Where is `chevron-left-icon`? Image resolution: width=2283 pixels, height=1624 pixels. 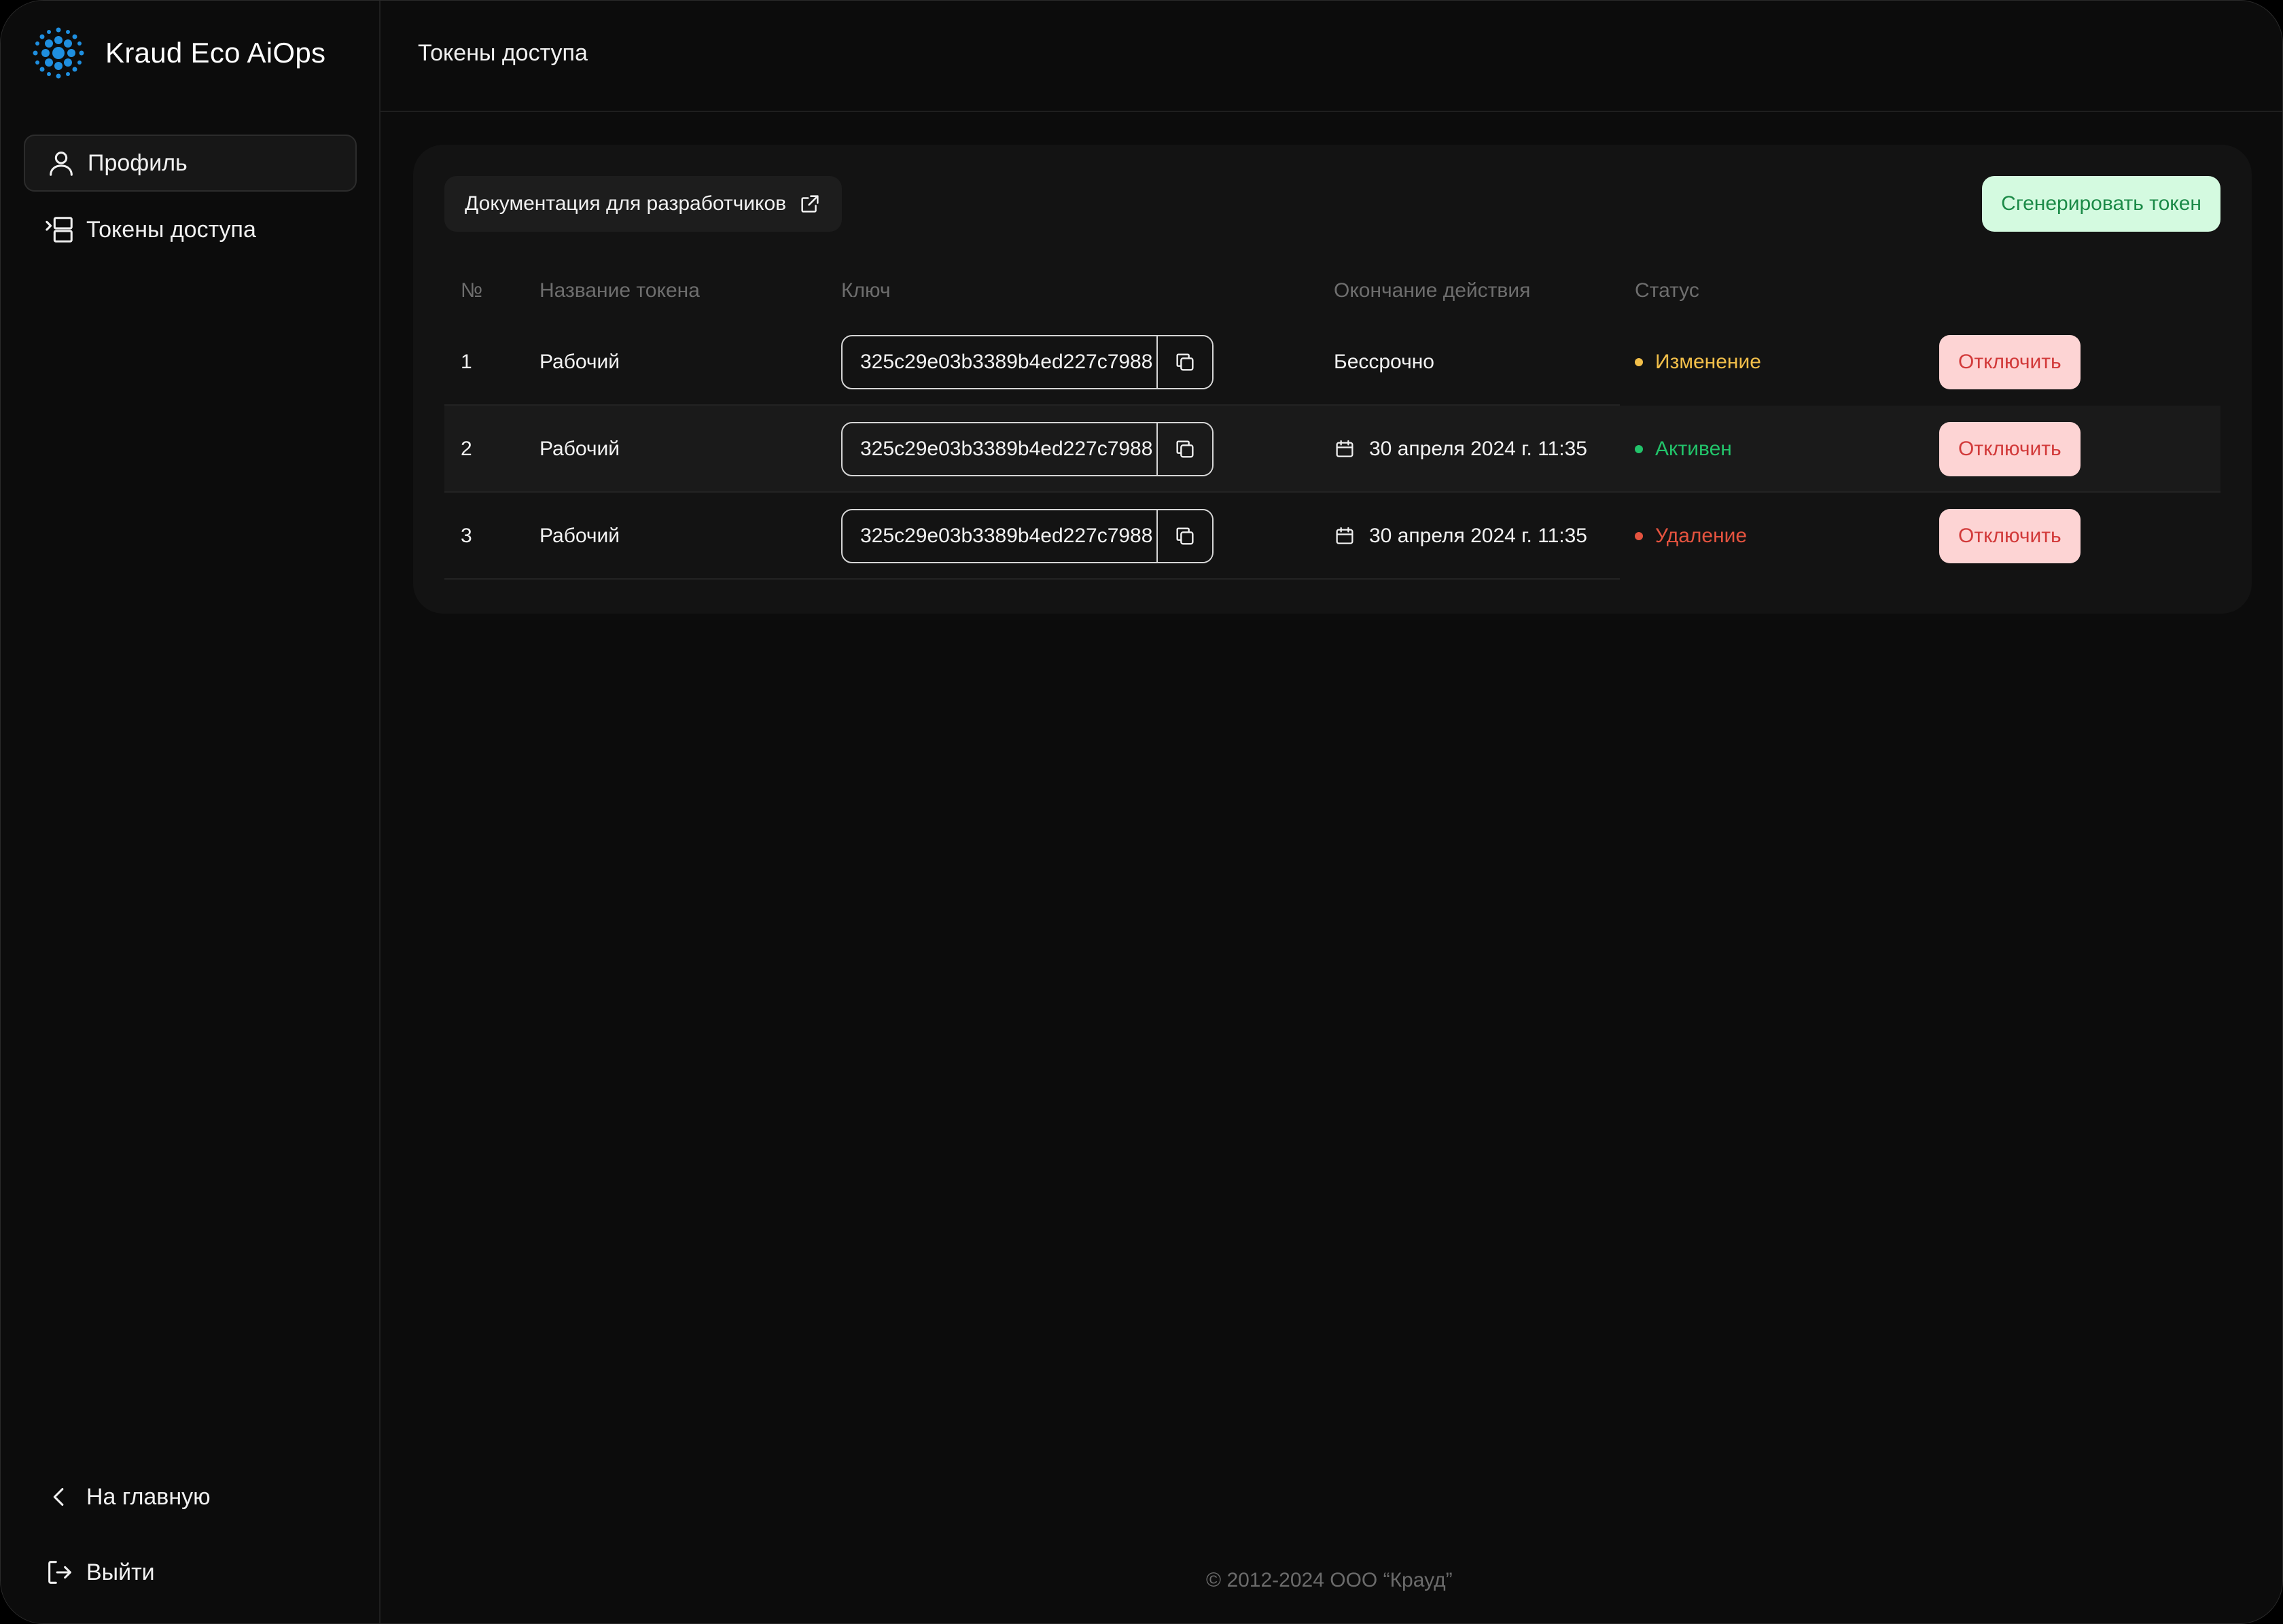 chevron-left-icon is located at coordinates (58, 1497).